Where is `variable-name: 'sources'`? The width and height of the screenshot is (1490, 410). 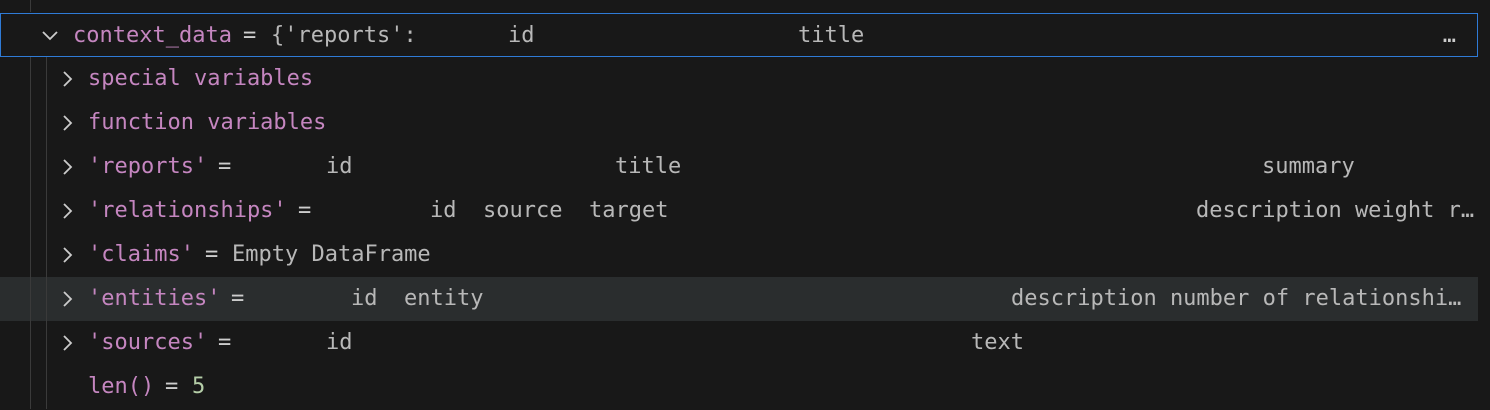
variable-name: 'sources' is located at coordinates (148, 342).